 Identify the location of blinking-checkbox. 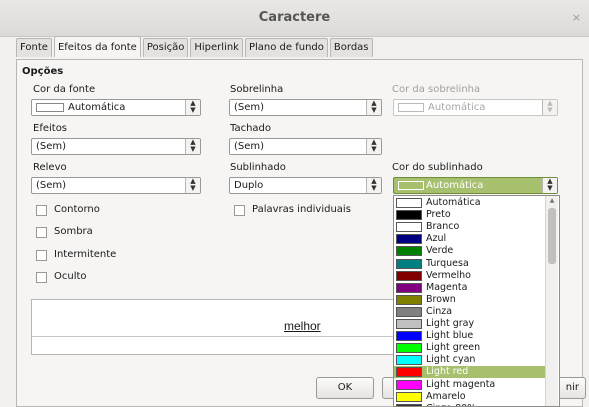
(41, 255).